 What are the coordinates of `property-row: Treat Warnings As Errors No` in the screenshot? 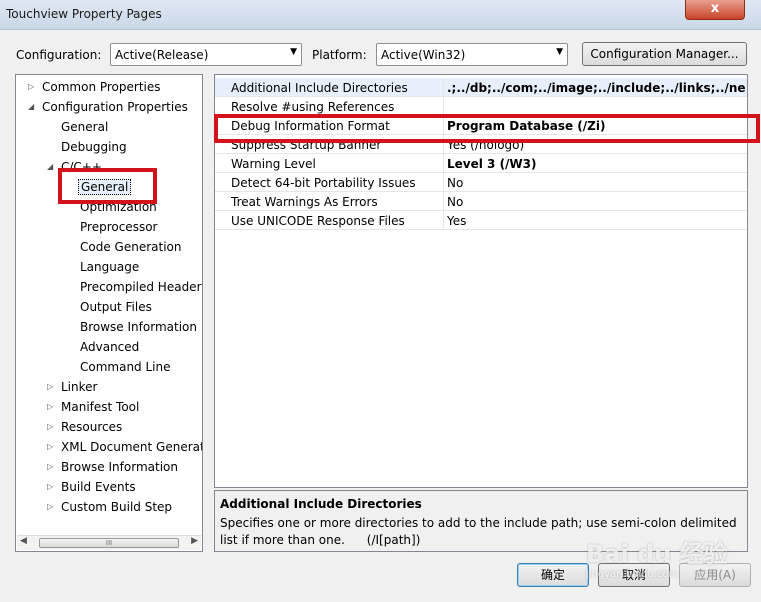 It's located at (481, 201).